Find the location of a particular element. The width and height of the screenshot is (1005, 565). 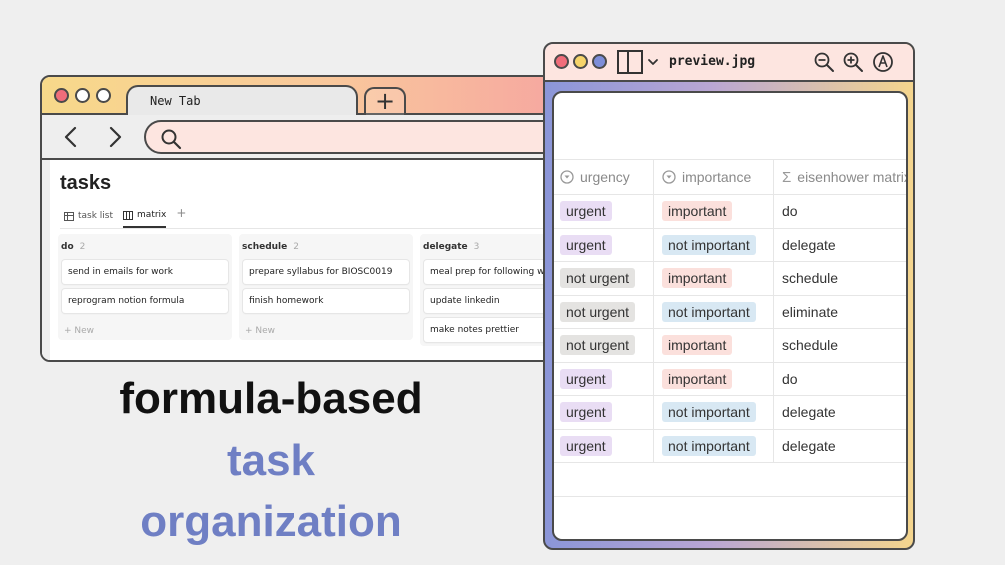

zoom-in-button is located at coordinates (853, 64).